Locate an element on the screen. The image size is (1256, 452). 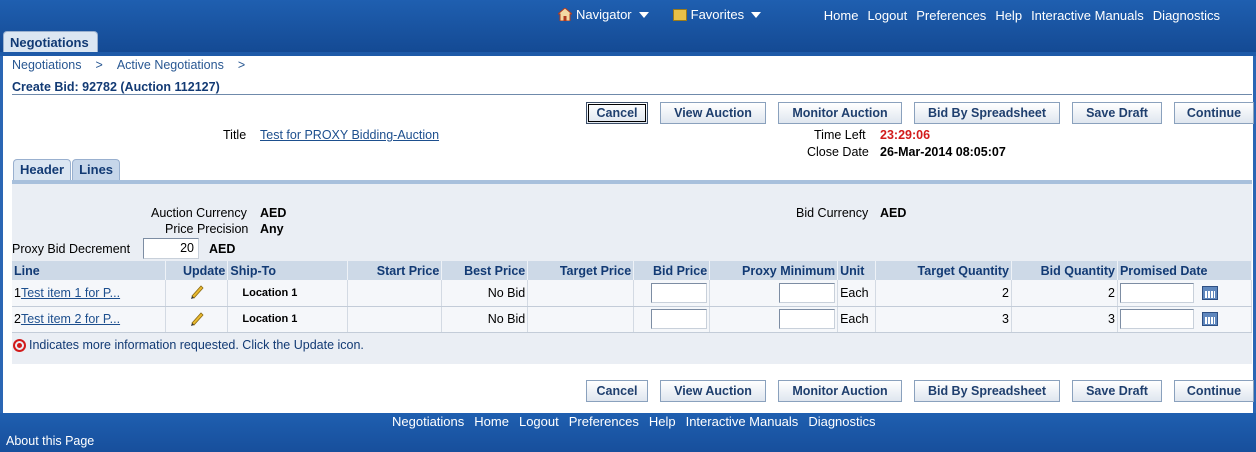
navigator-menu: Navigator is located at coordinates (602, 14).